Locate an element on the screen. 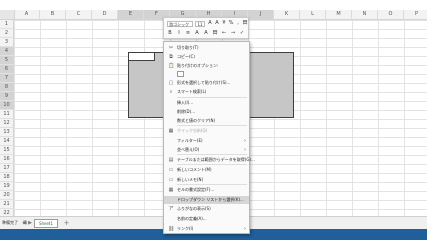 The height and width of the screenshot is (240, 427). column-header-p: P is located at coordinates (415, 14).